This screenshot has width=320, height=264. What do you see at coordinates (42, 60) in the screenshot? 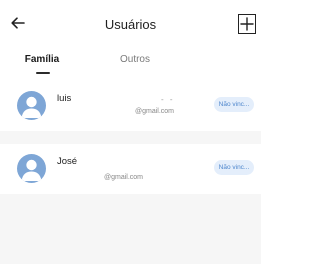
I see `tab-familia: Família` at bounding box center [42, 60].